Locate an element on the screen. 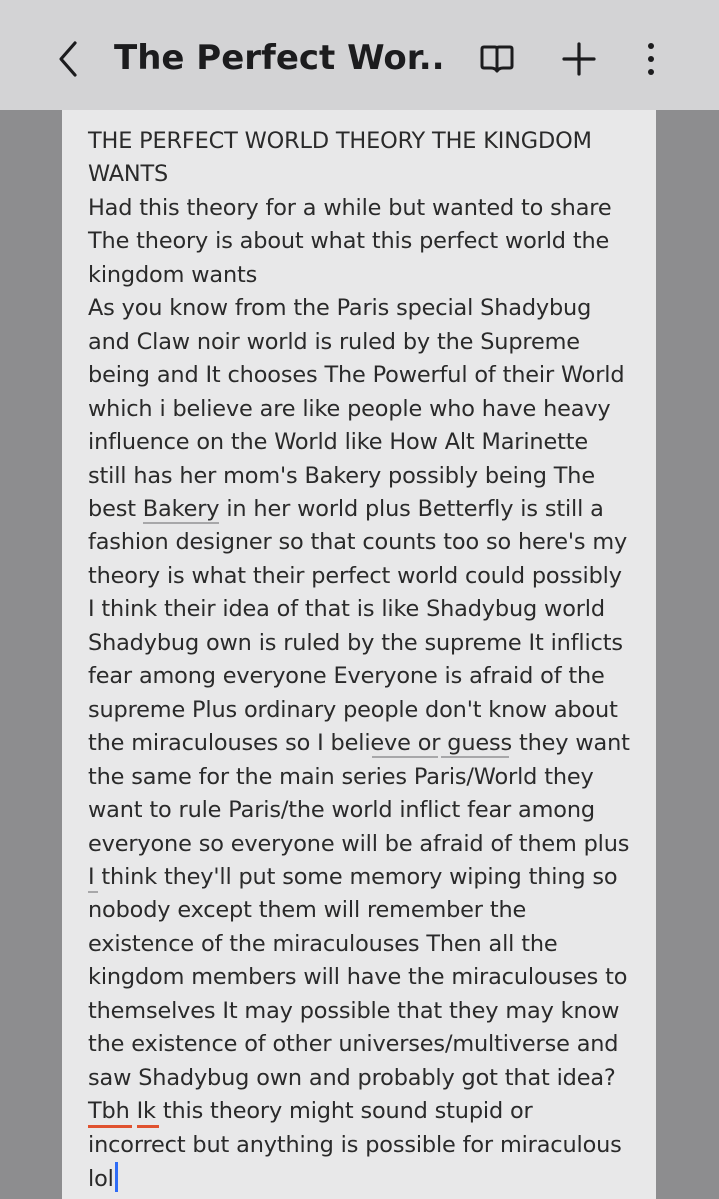 The width and height of the screenshot is (719, 1199). more-vertical-icon is located at coordinates (651, 59).